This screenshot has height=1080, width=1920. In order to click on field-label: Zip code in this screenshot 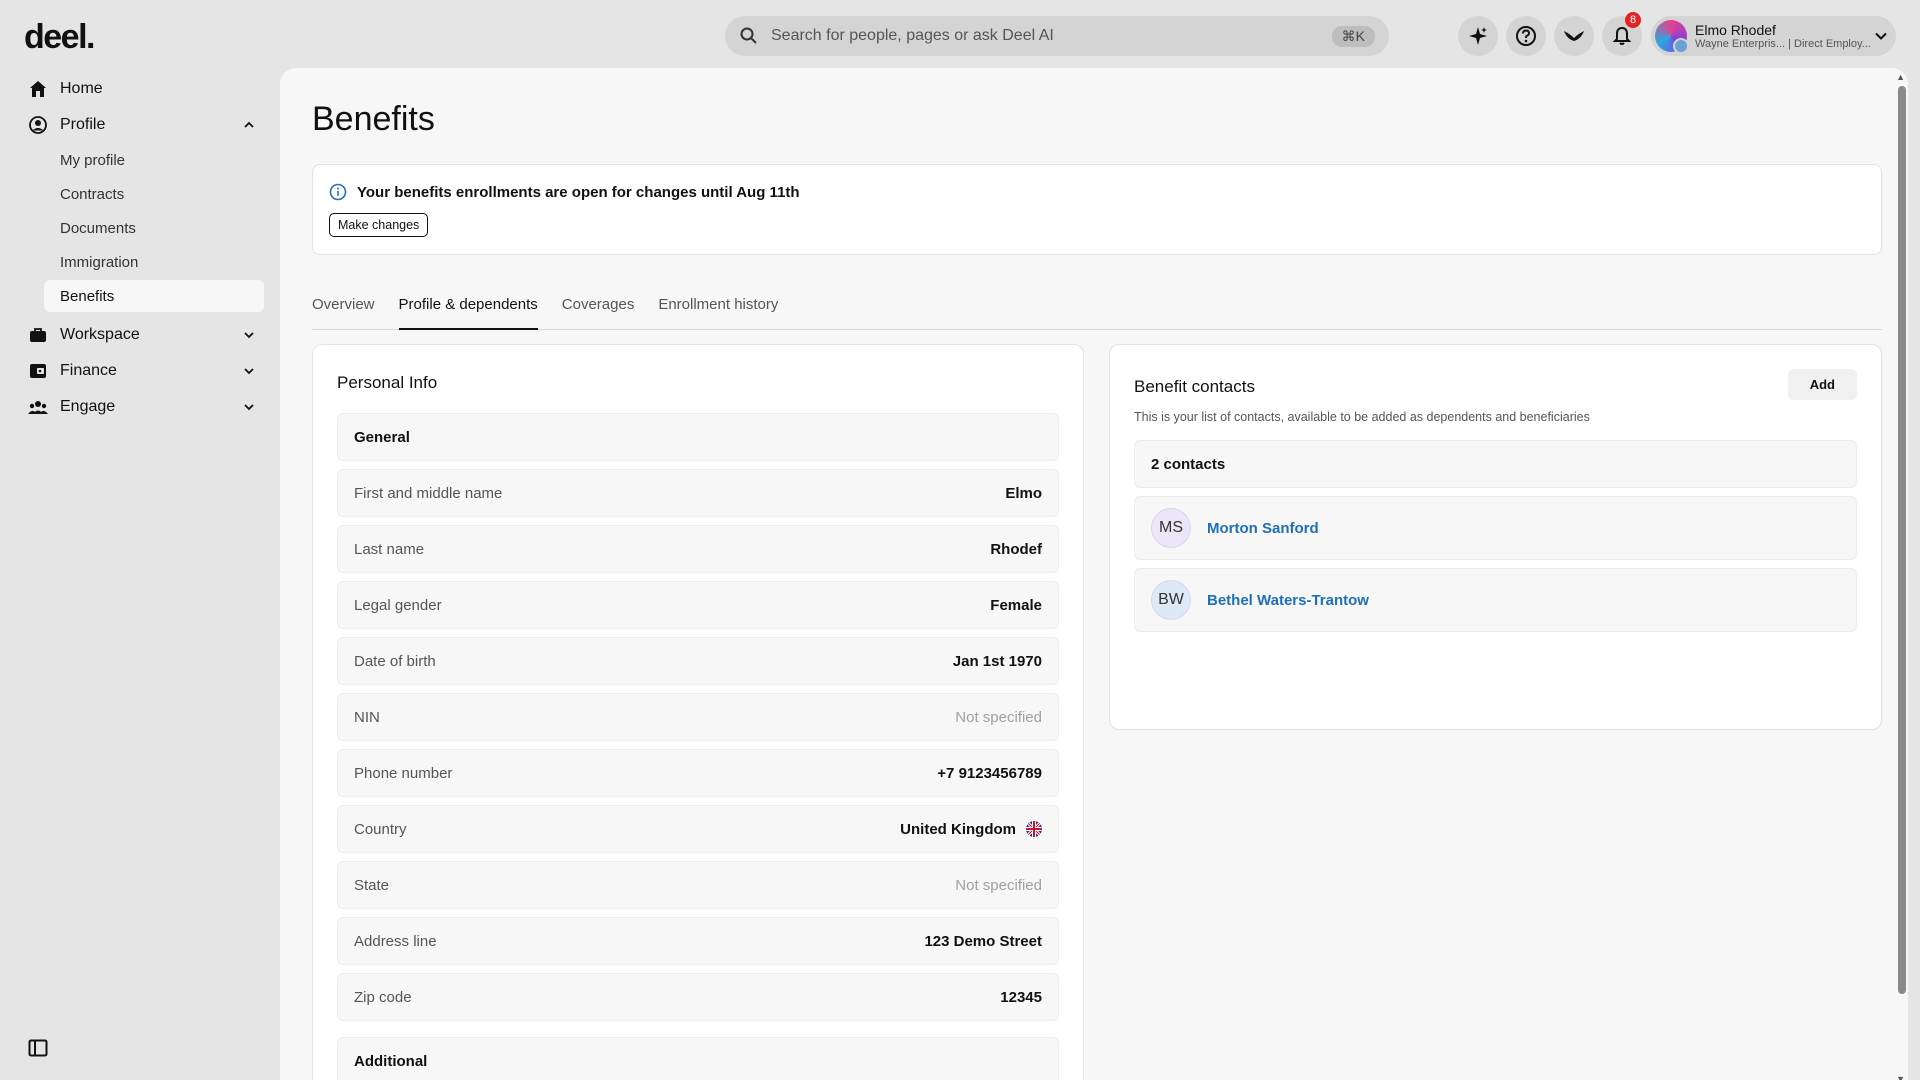, I will do `click(383, 997)`.